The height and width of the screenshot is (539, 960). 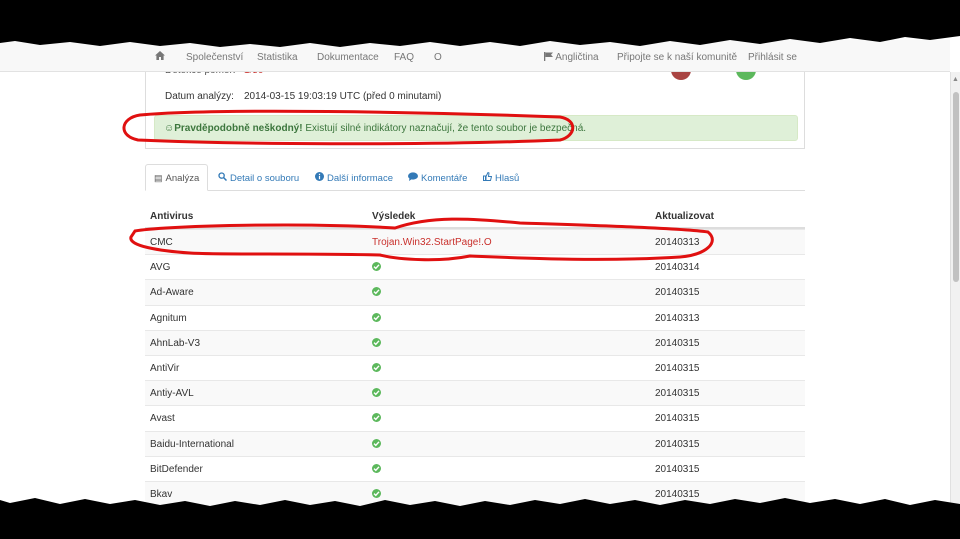 I want to click on tab-votes-label: Hlasů, so click(x=507, y=178).